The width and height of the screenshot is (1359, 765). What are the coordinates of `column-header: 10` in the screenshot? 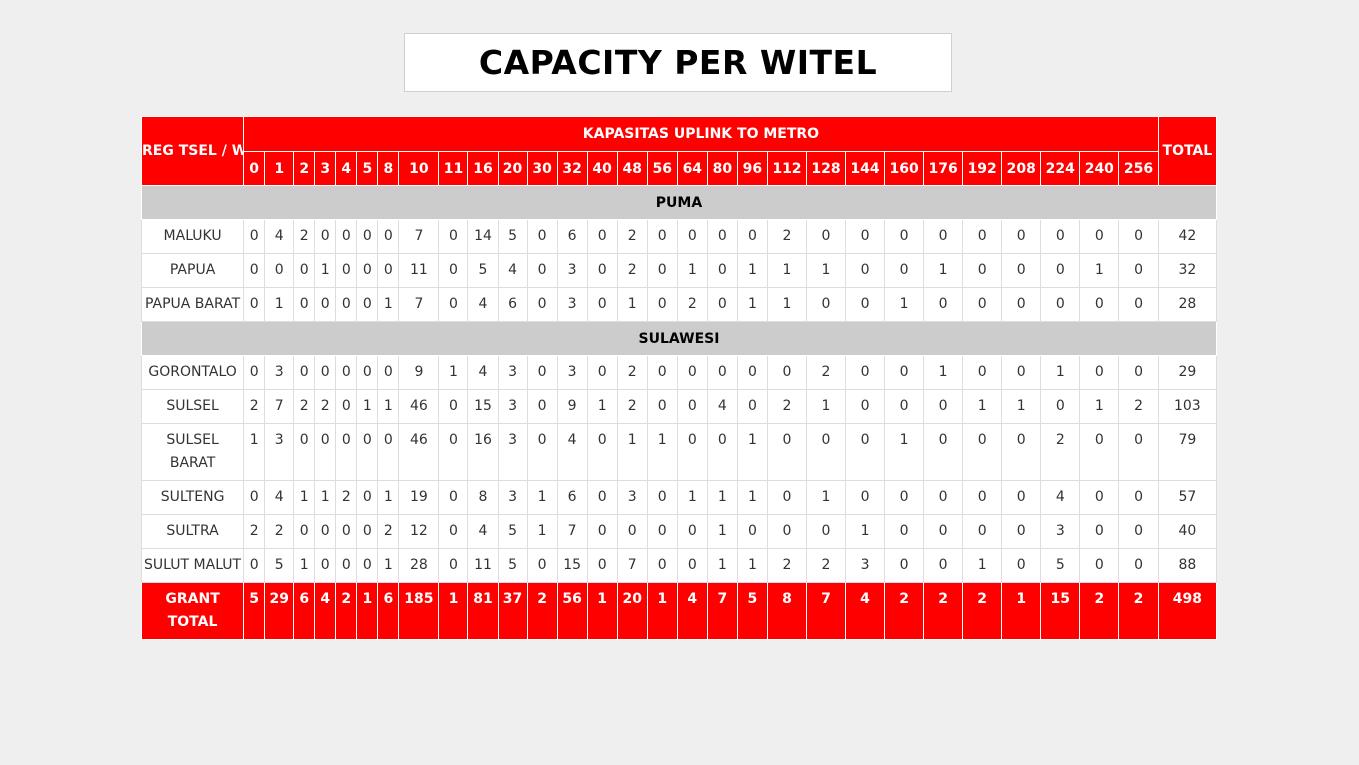 It's located at (419, 168).